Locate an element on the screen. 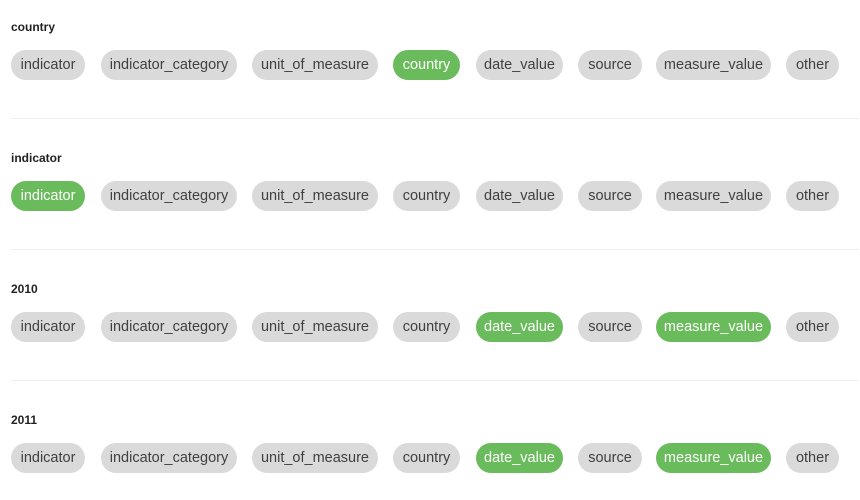 Image resolution: width=860 pixels, height=500 pixels. column-title: country is located at coordinates (33, 27).